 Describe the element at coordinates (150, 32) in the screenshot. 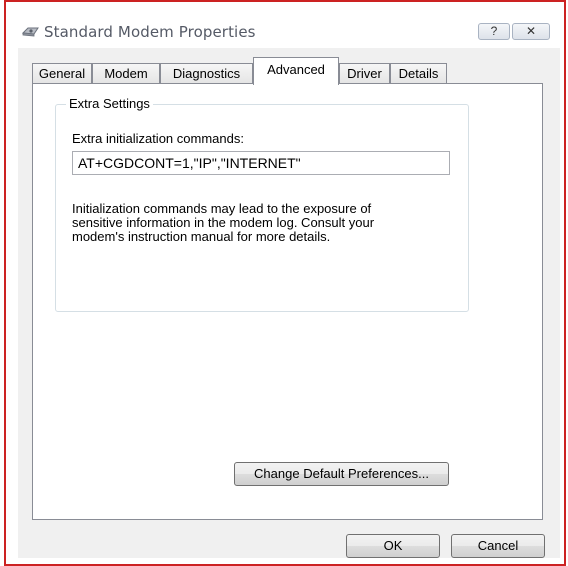

I see `window-title: Standard Modem Properties` at that location.